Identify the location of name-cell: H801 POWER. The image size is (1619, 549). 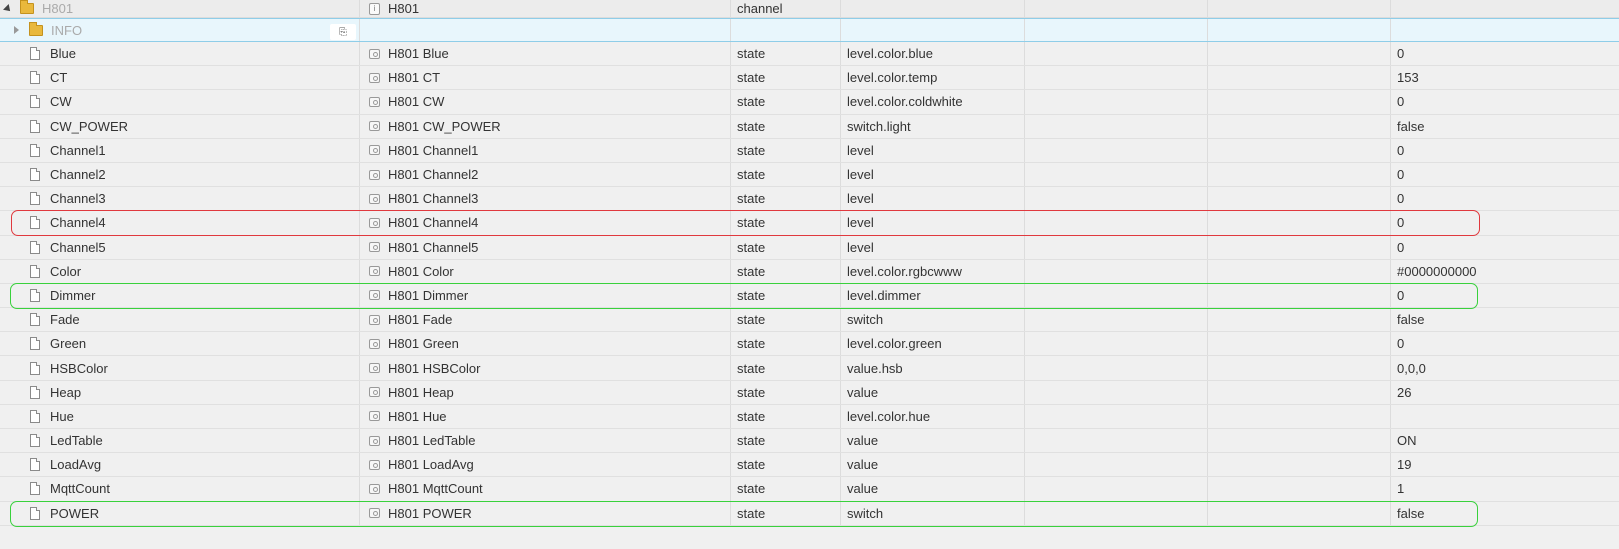
(545, 513).